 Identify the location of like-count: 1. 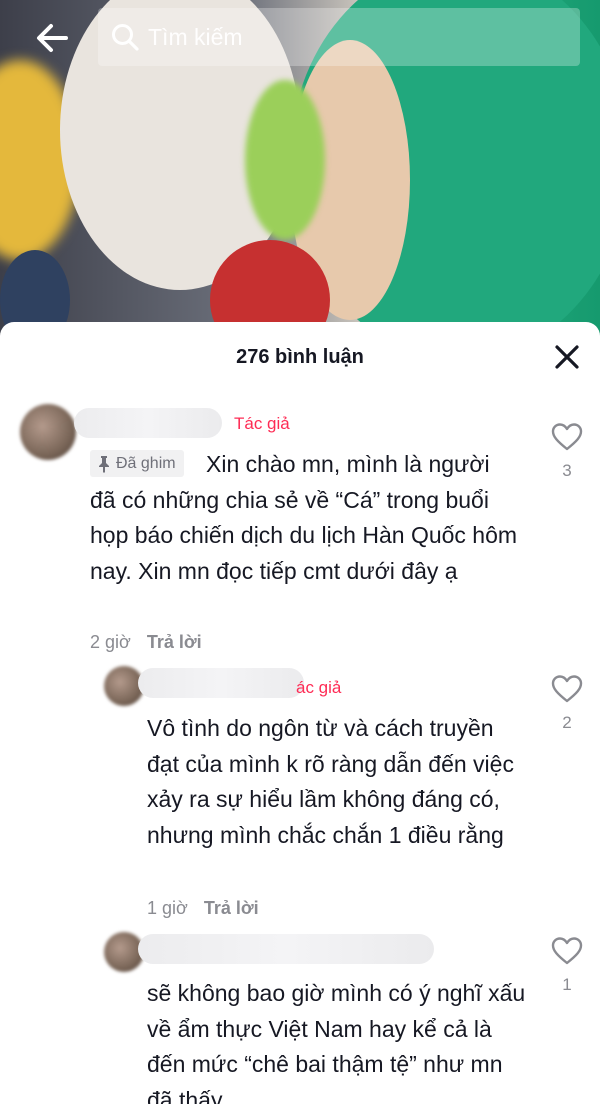
(567, 984).